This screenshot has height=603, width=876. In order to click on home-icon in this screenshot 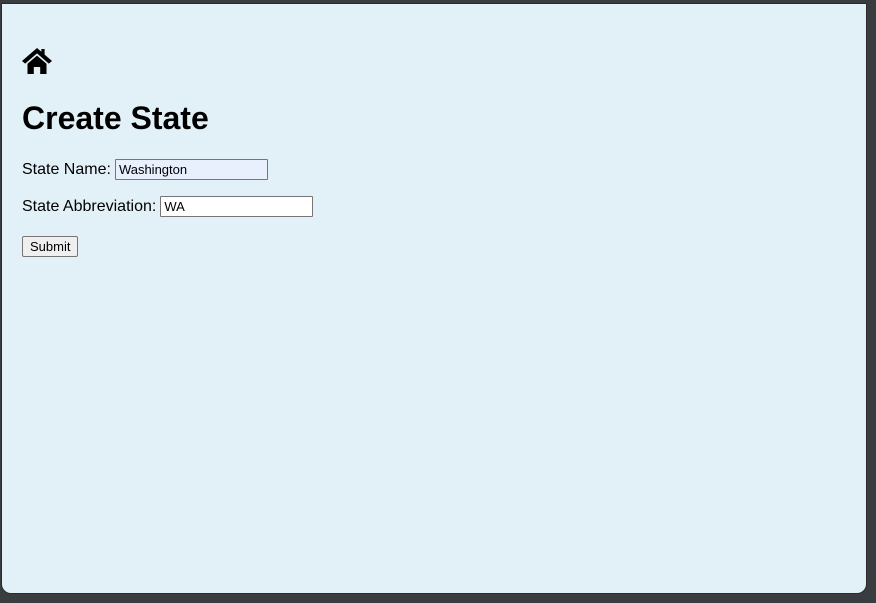, I will do `click(37, 61)`.